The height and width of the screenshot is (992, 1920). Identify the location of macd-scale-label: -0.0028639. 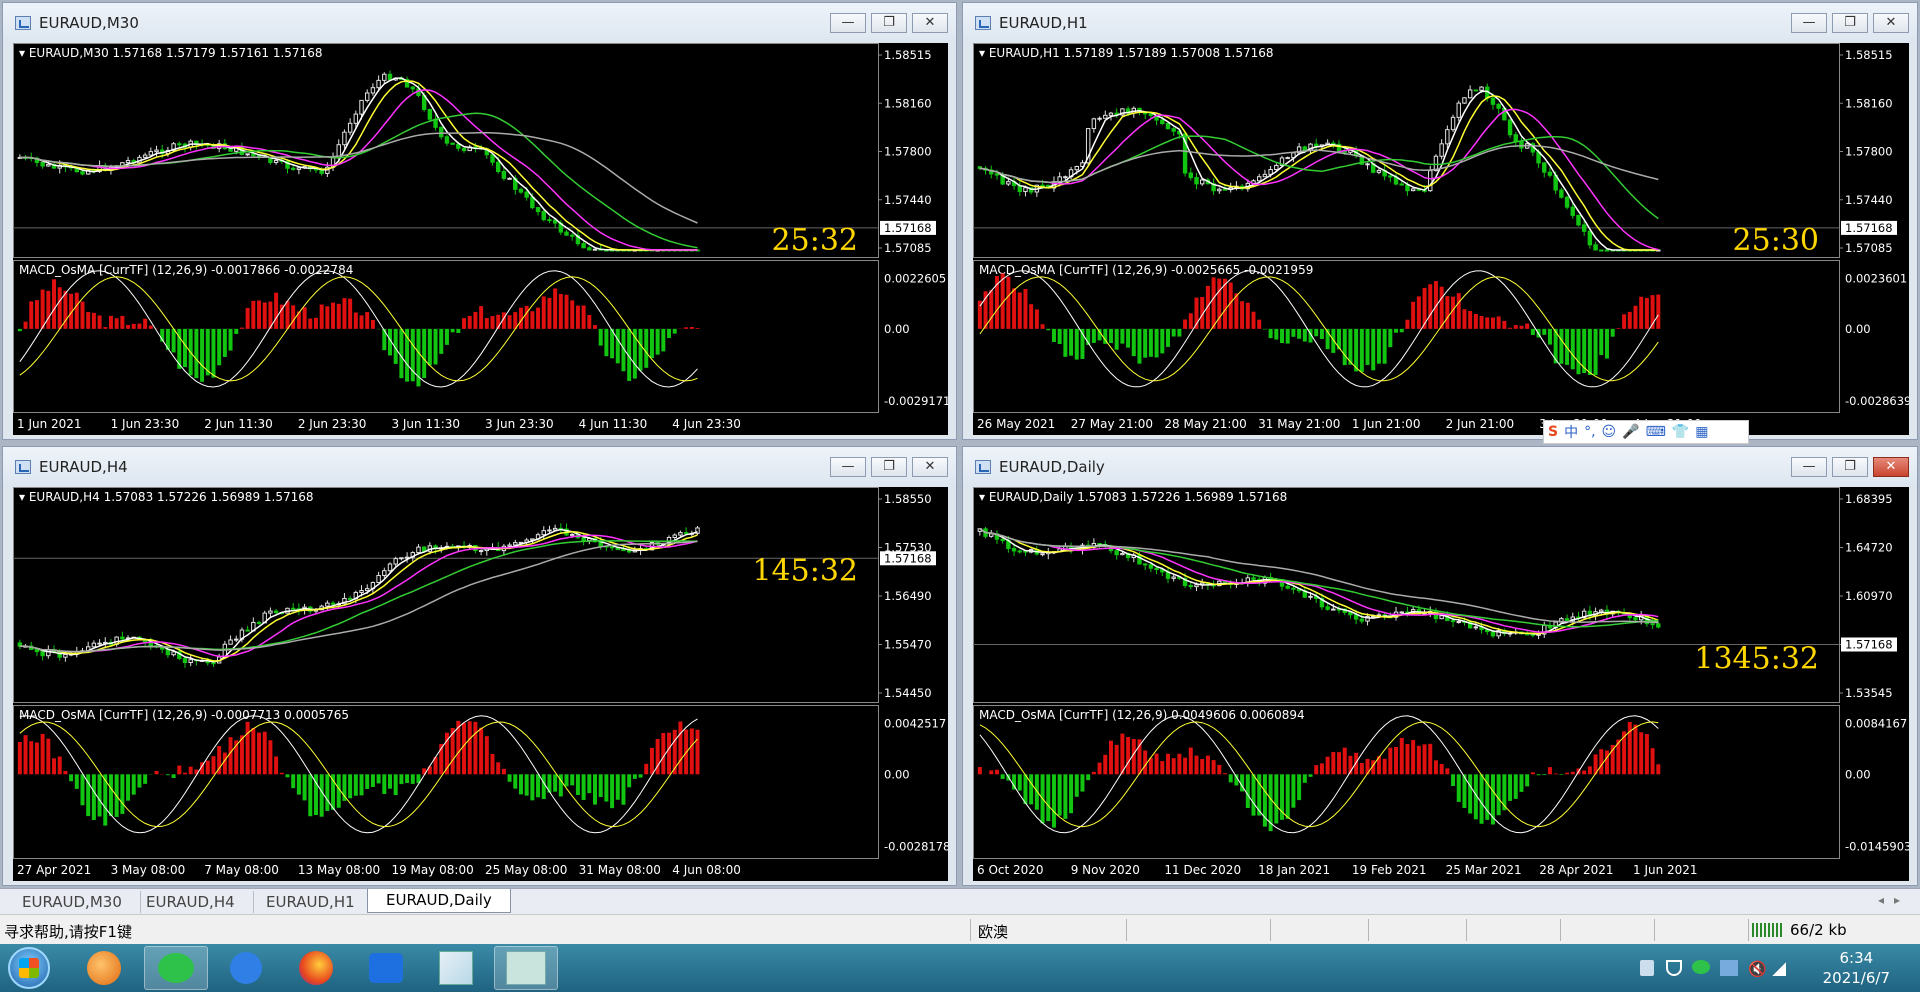
(1877, 401).